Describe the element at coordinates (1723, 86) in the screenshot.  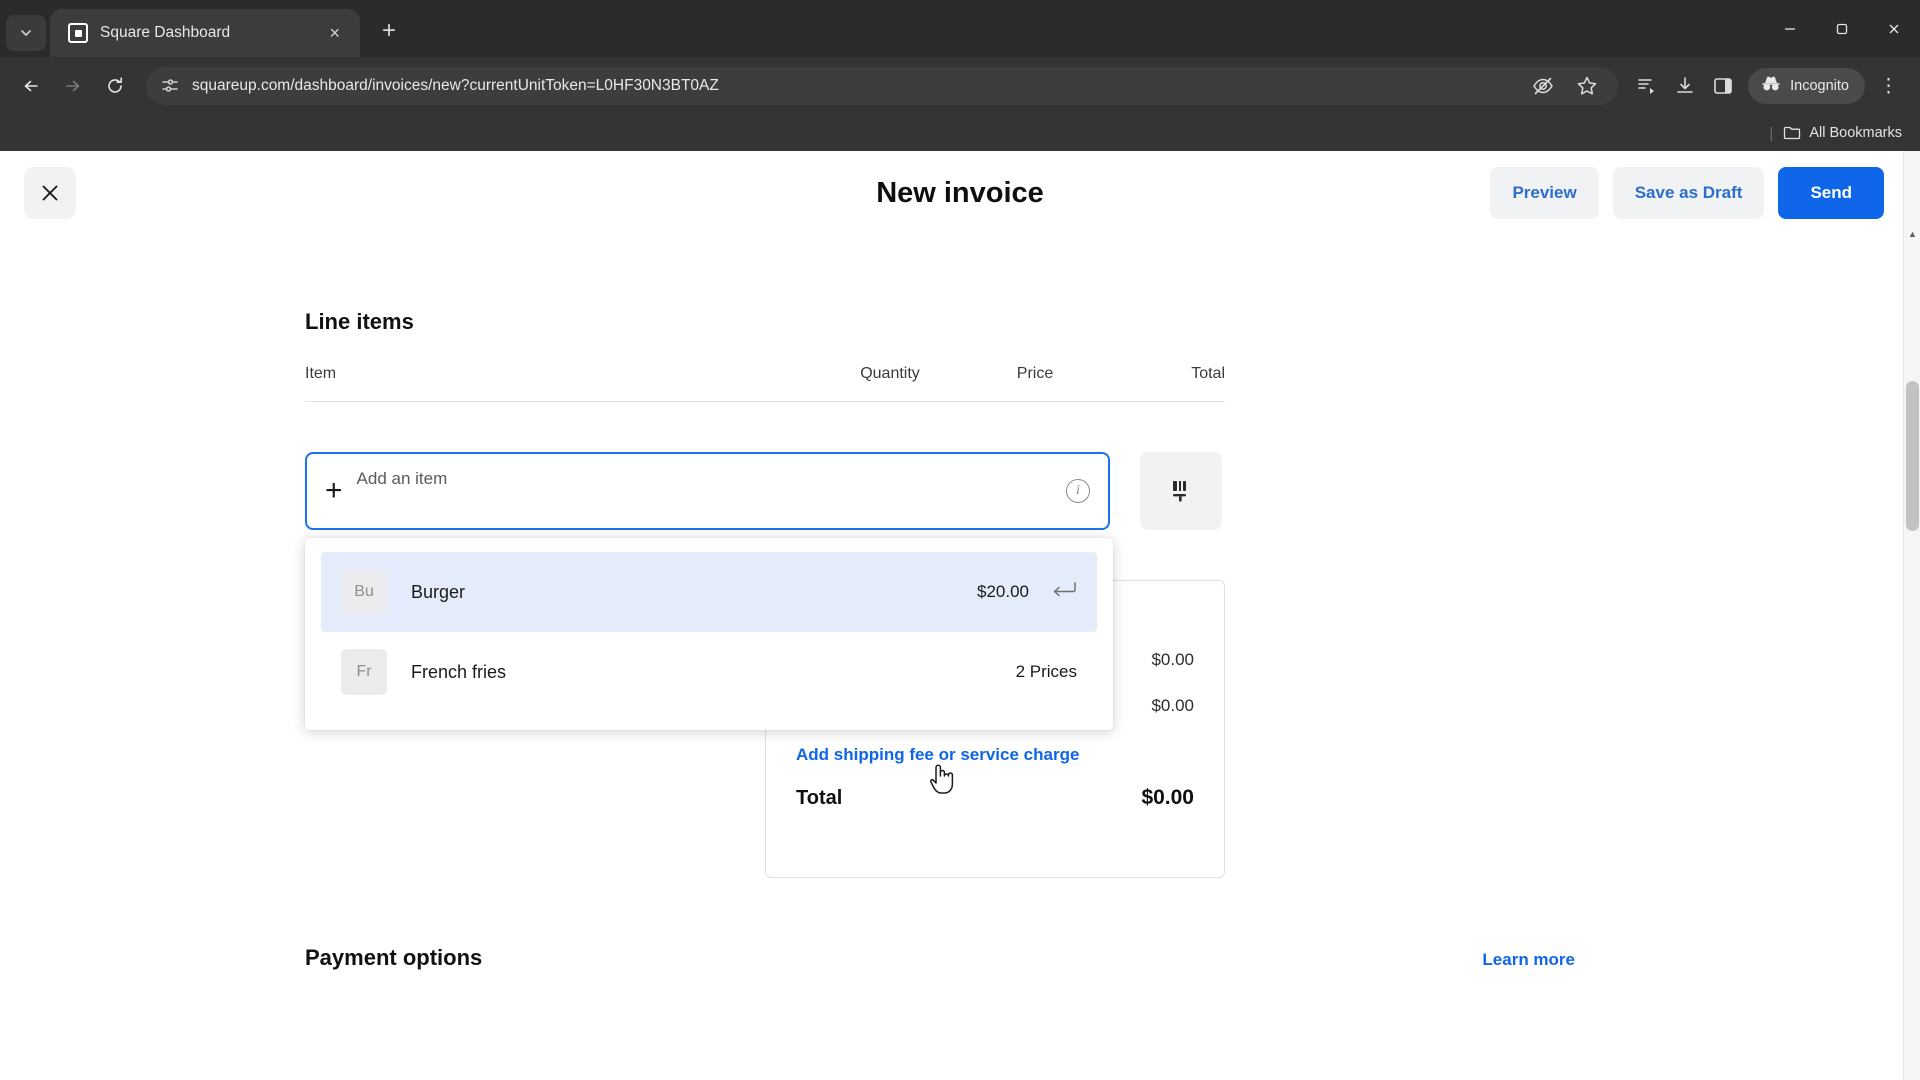
I see `side-panel-icon` at that location.